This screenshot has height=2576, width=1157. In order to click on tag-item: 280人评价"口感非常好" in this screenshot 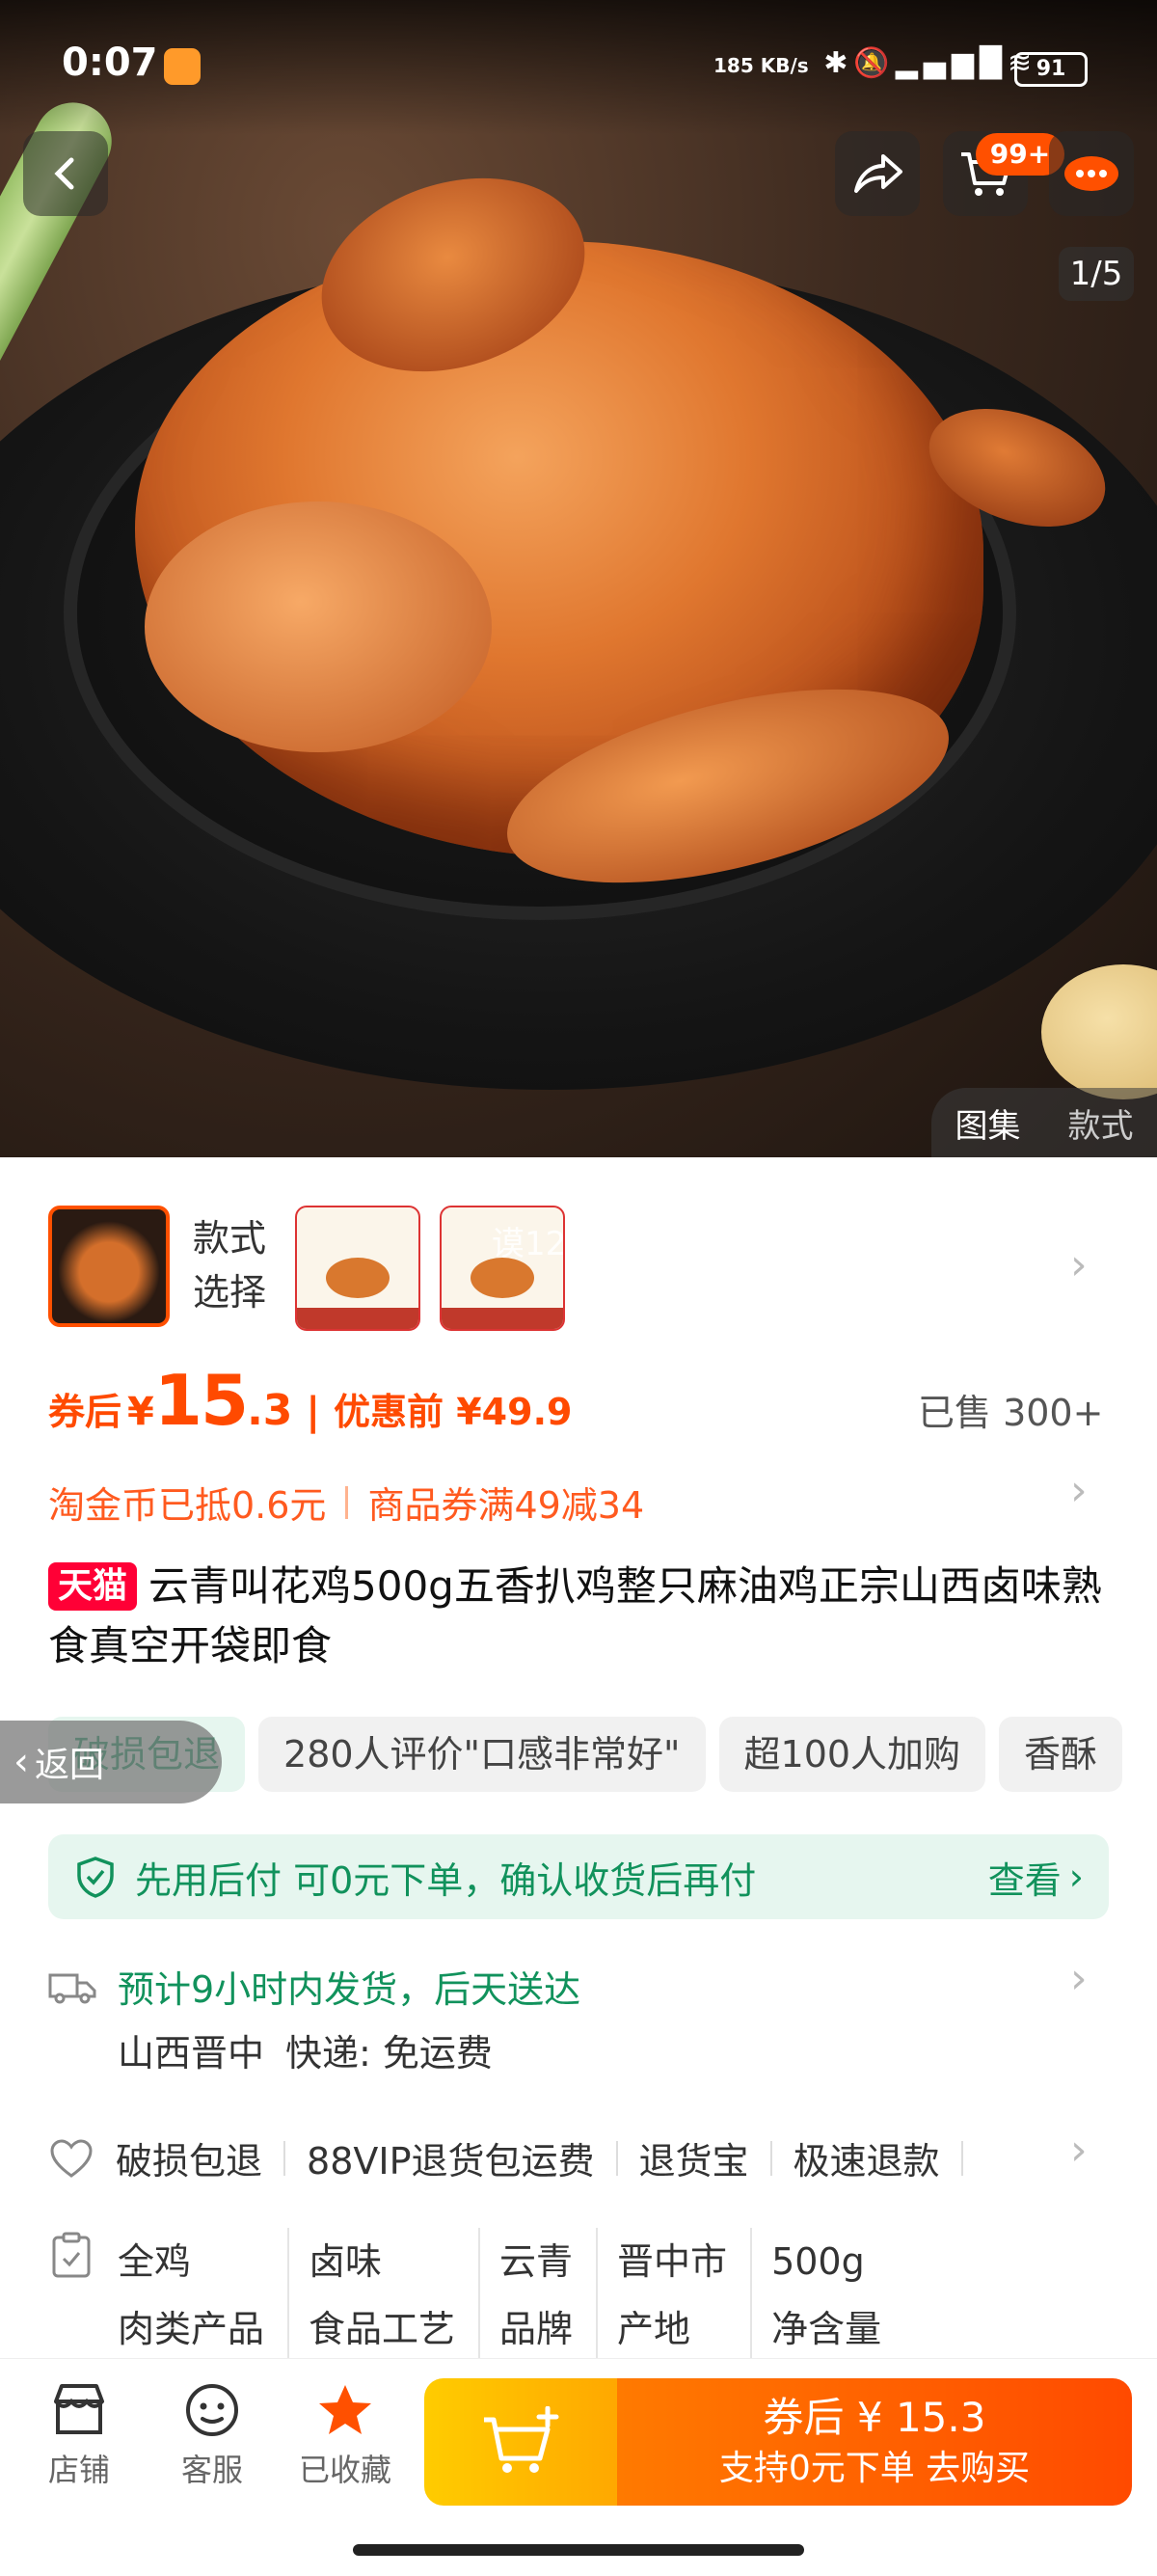, I will do `click(482, 1754)`.